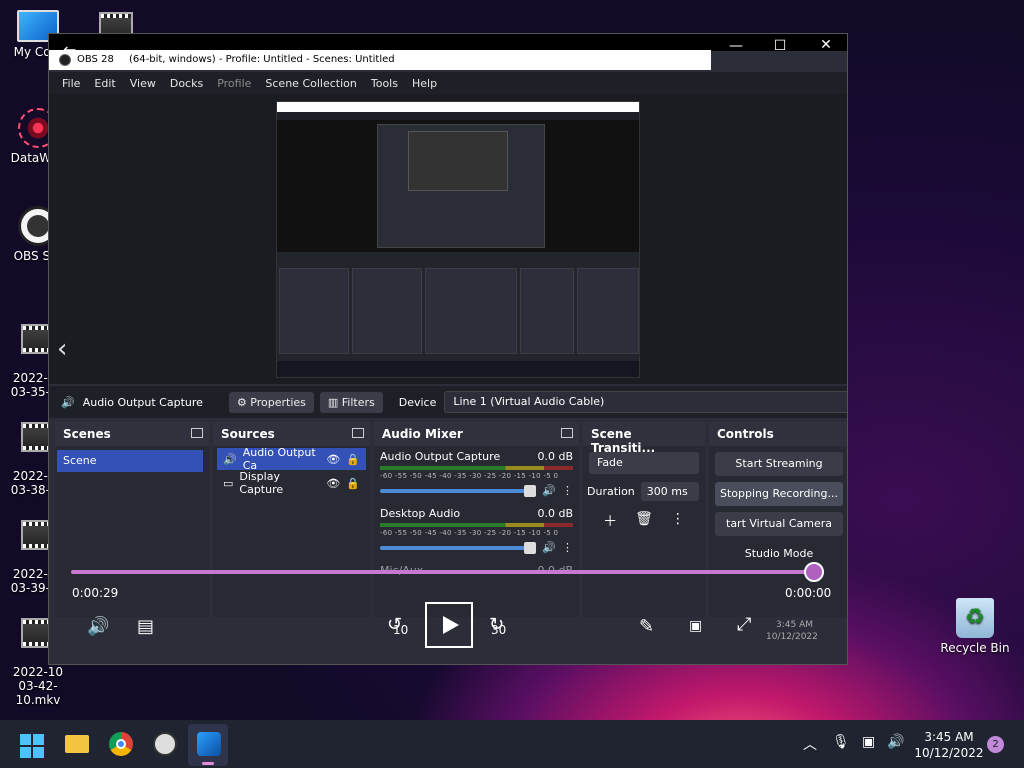 The height and width of the screenshot is (768, 1024). What do you see at coordinates (208, 763) in the screenshot?
I see `active-indicator` at bounding box center [208, 763].